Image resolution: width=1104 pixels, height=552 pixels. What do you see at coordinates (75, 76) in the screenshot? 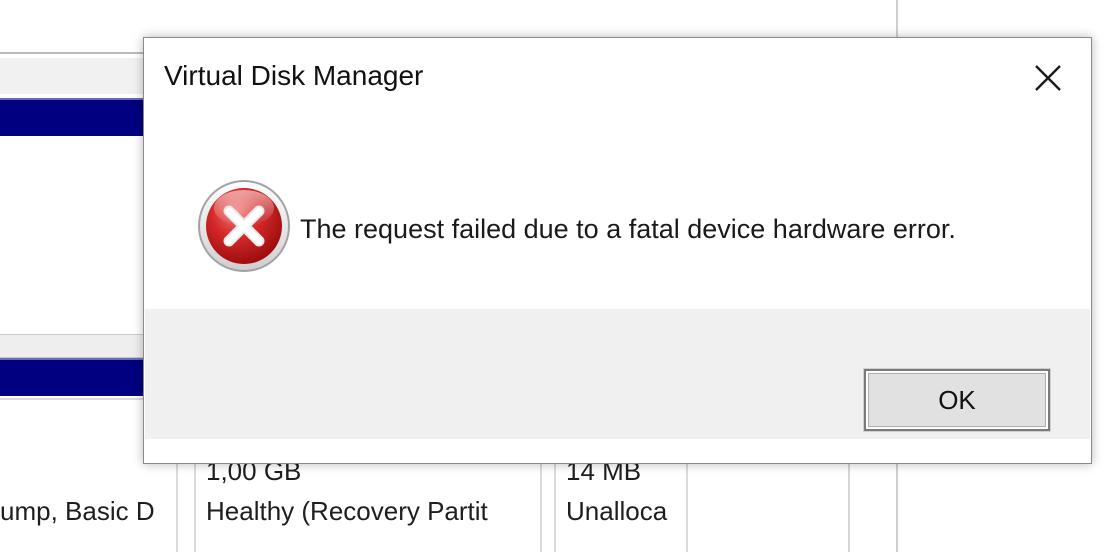
I see `volume-list-row` at bounding box center [75, 76].